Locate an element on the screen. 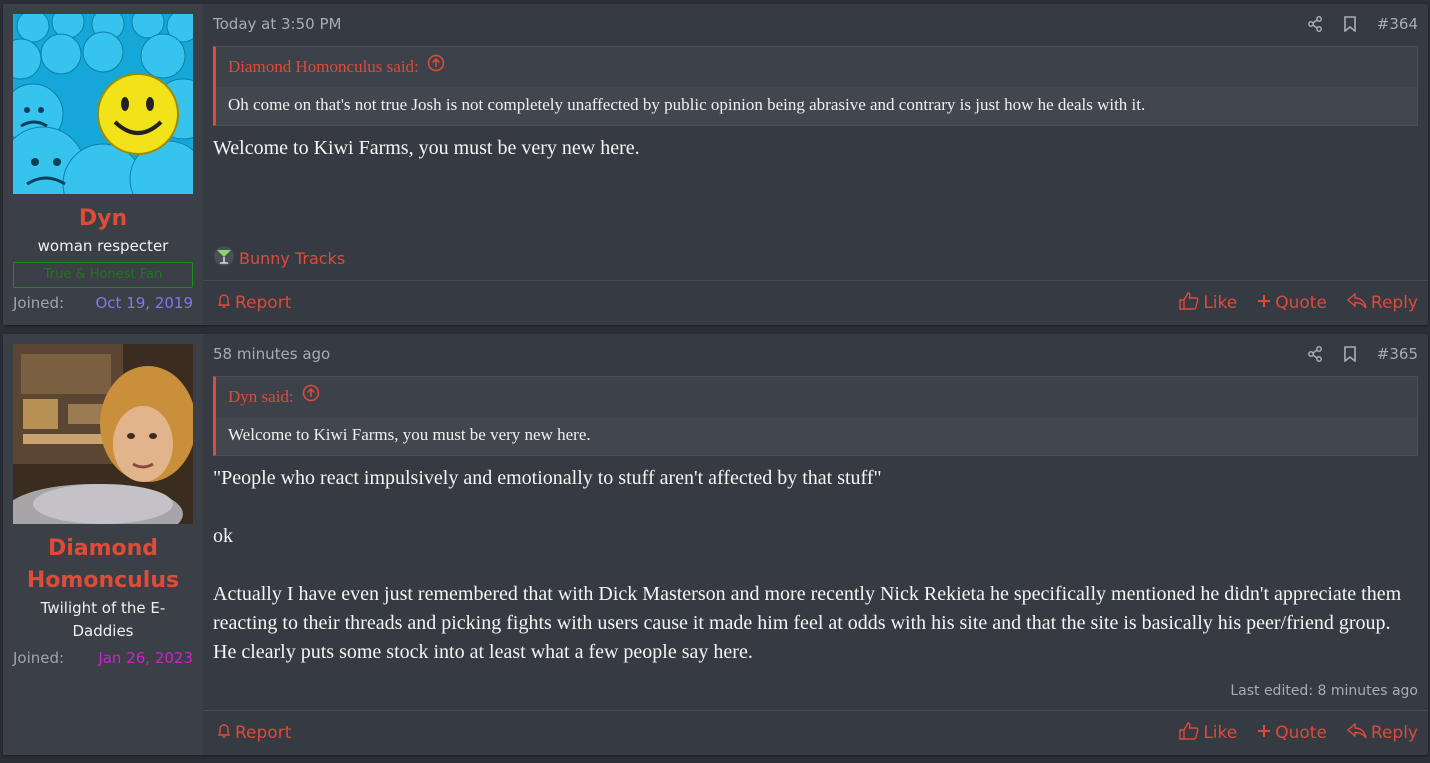  username: Diamond Homonculus is located at coordinates (103, 565).